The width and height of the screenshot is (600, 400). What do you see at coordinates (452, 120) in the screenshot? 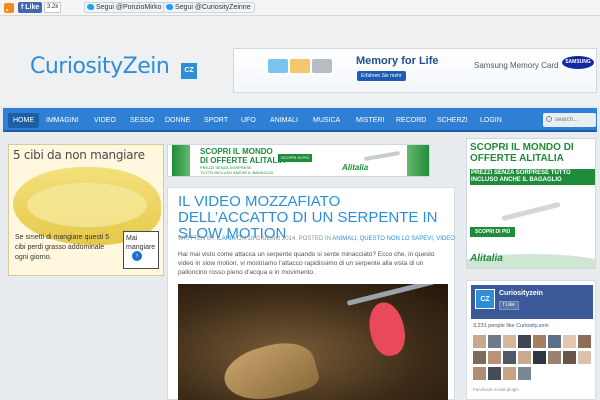
I see `nav-item-scherzi: SCHERZI` at bounding box center [452, 120].